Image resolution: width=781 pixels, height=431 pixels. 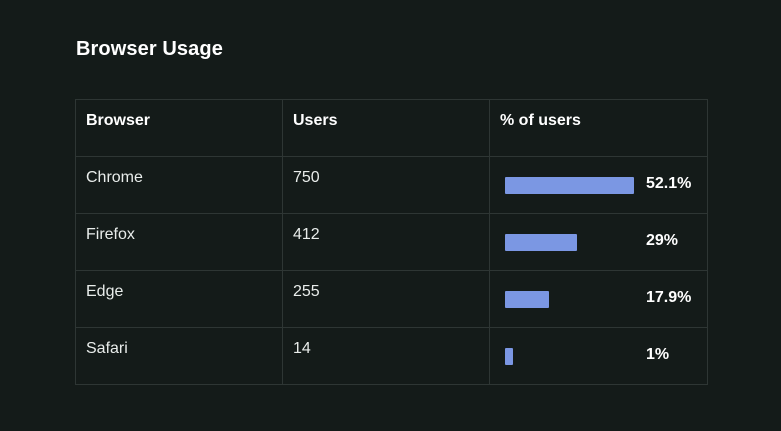 What do you see at coordinates (669, 297) in the screenshot?
I see `percent-label: 17.9%` at bounding box center [669, 297].